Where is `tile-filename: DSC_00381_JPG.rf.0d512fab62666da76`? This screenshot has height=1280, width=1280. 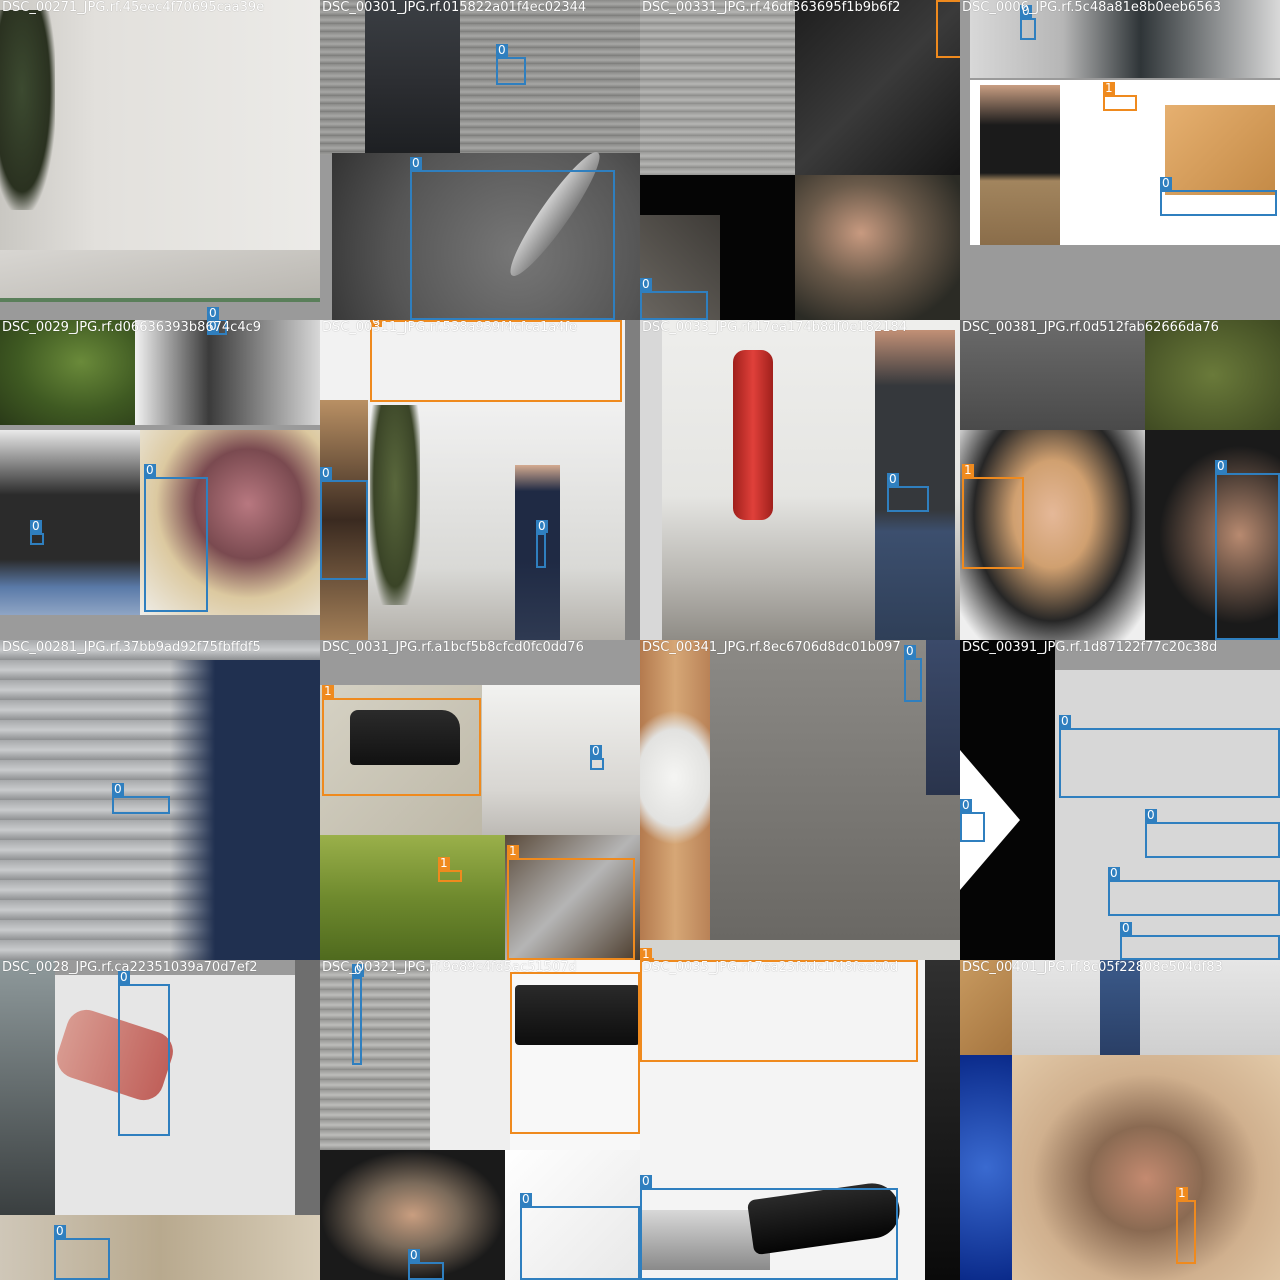
tile-filename: DSC_00381_JPG.rf.0d512fab62666da76 is located at coordinates (1090, 327).